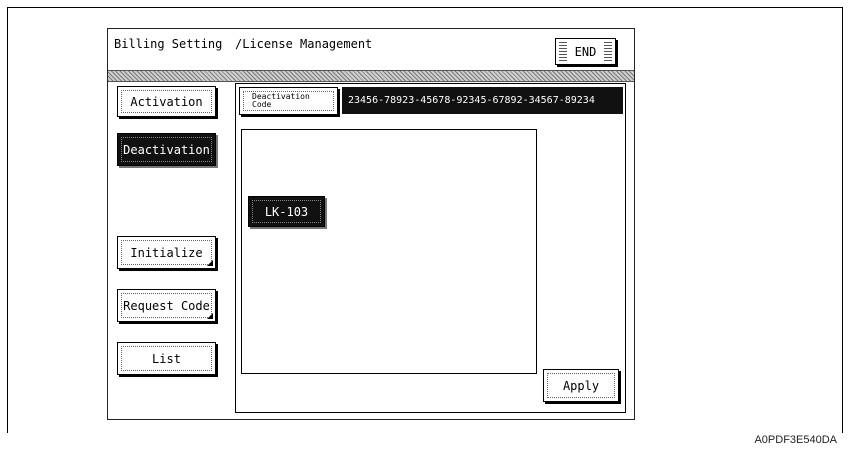 The width and height of the screenshot is (851, 452). I want to click on activation-button: Activation, so click(166, 101).